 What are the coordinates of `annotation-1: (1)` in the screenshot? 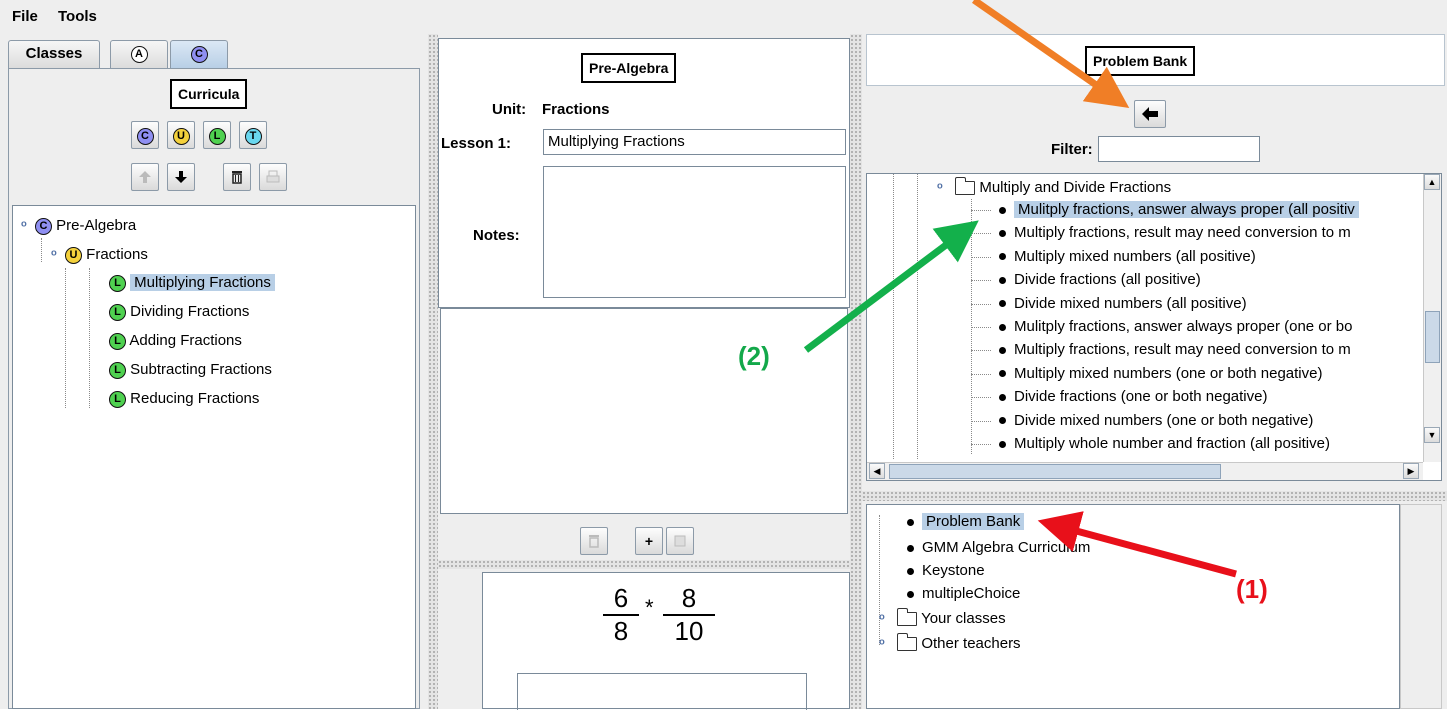 It's located at (1252, 589).